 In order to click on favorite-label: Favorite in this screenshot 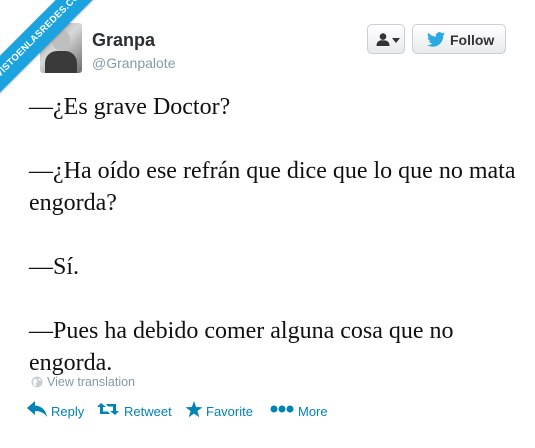, I will do `click(229, 411)`.